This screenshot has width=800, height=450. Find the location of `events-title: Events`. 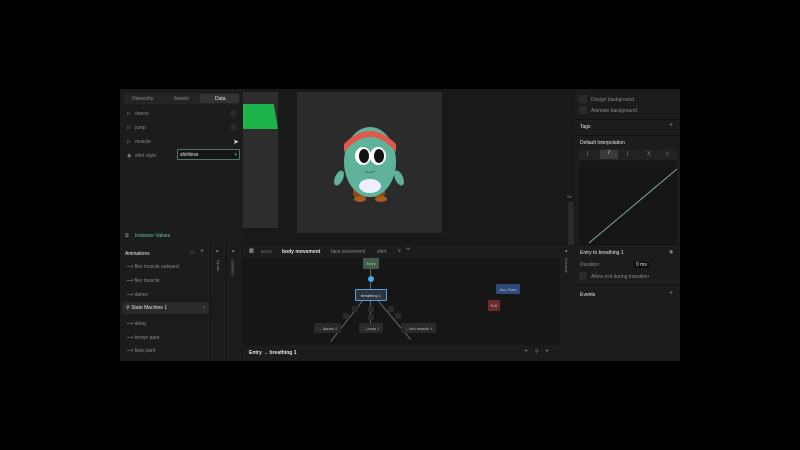

events-title: Events is located at coordinates (588, 295).